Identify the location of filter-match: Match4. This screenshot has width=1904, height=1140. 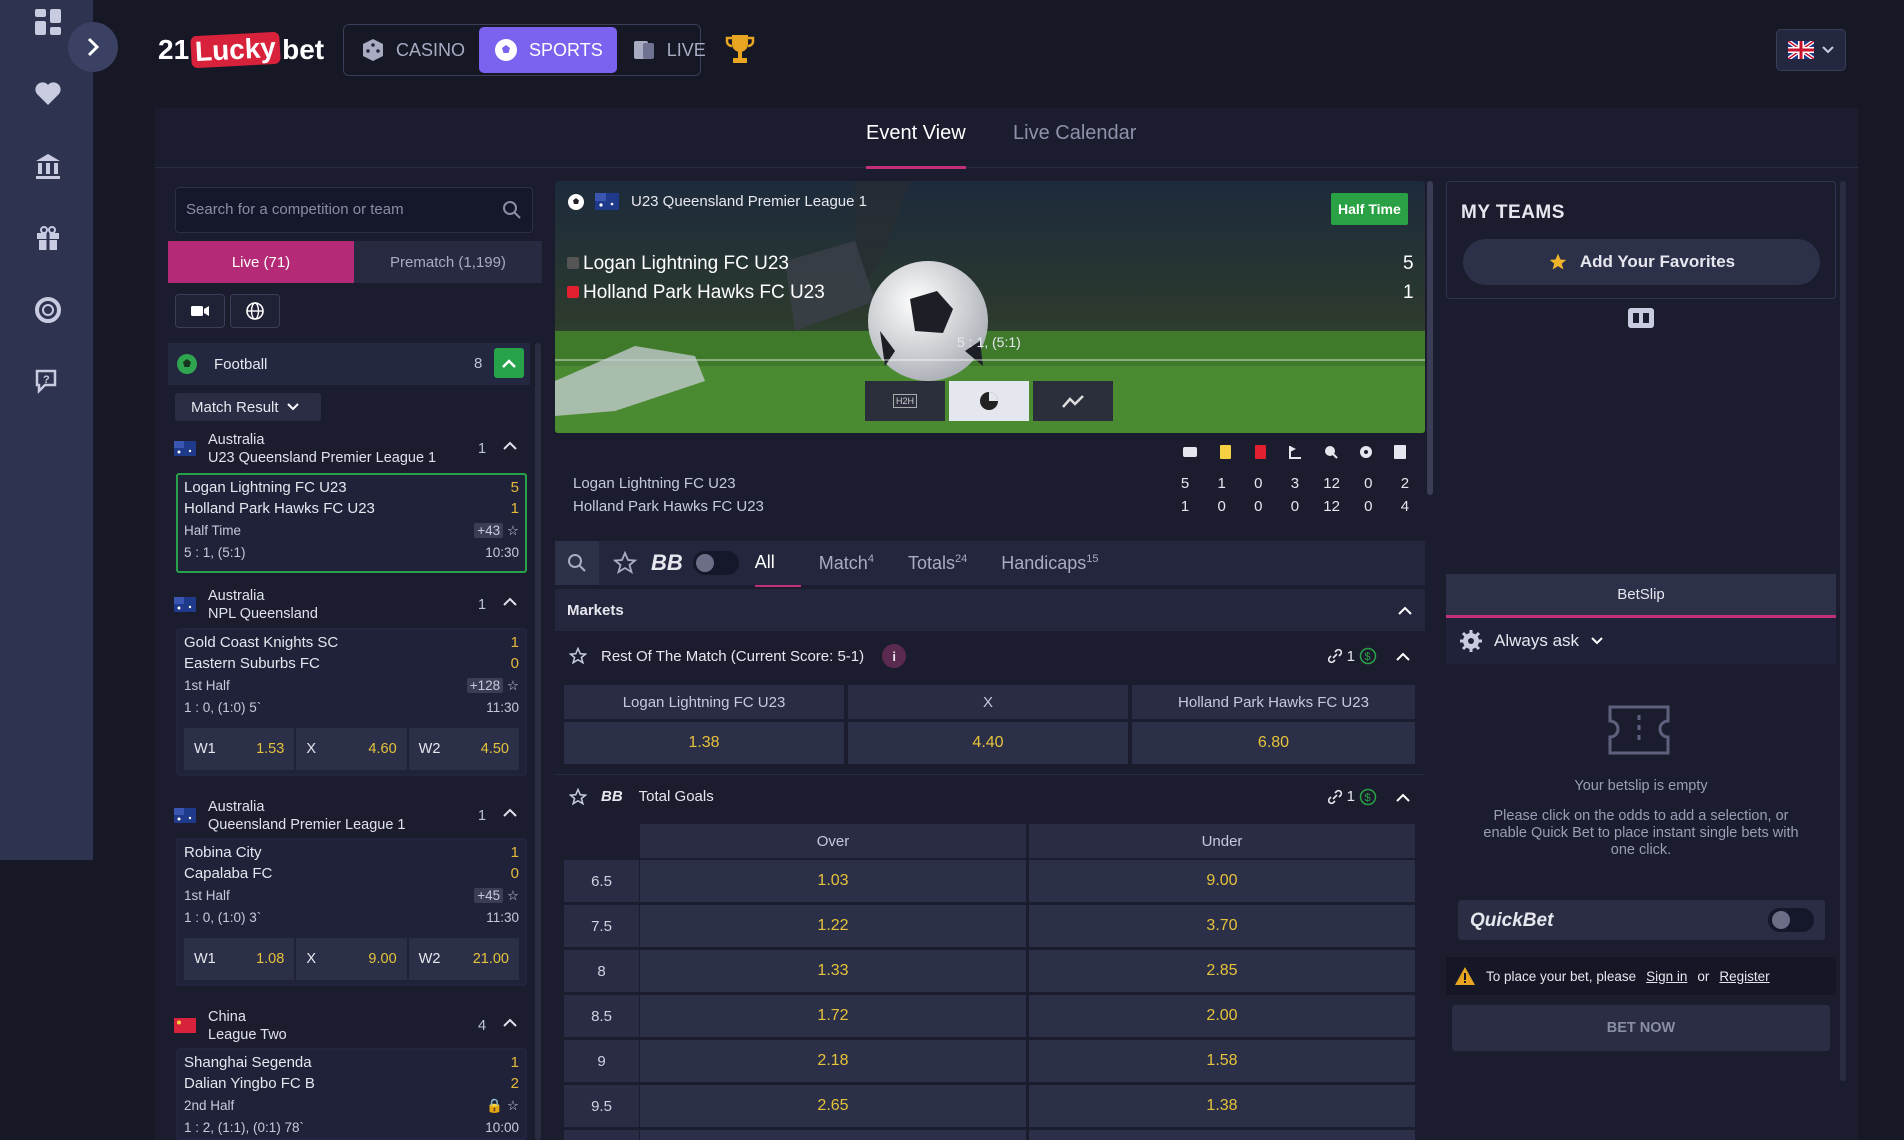
(846, 563).